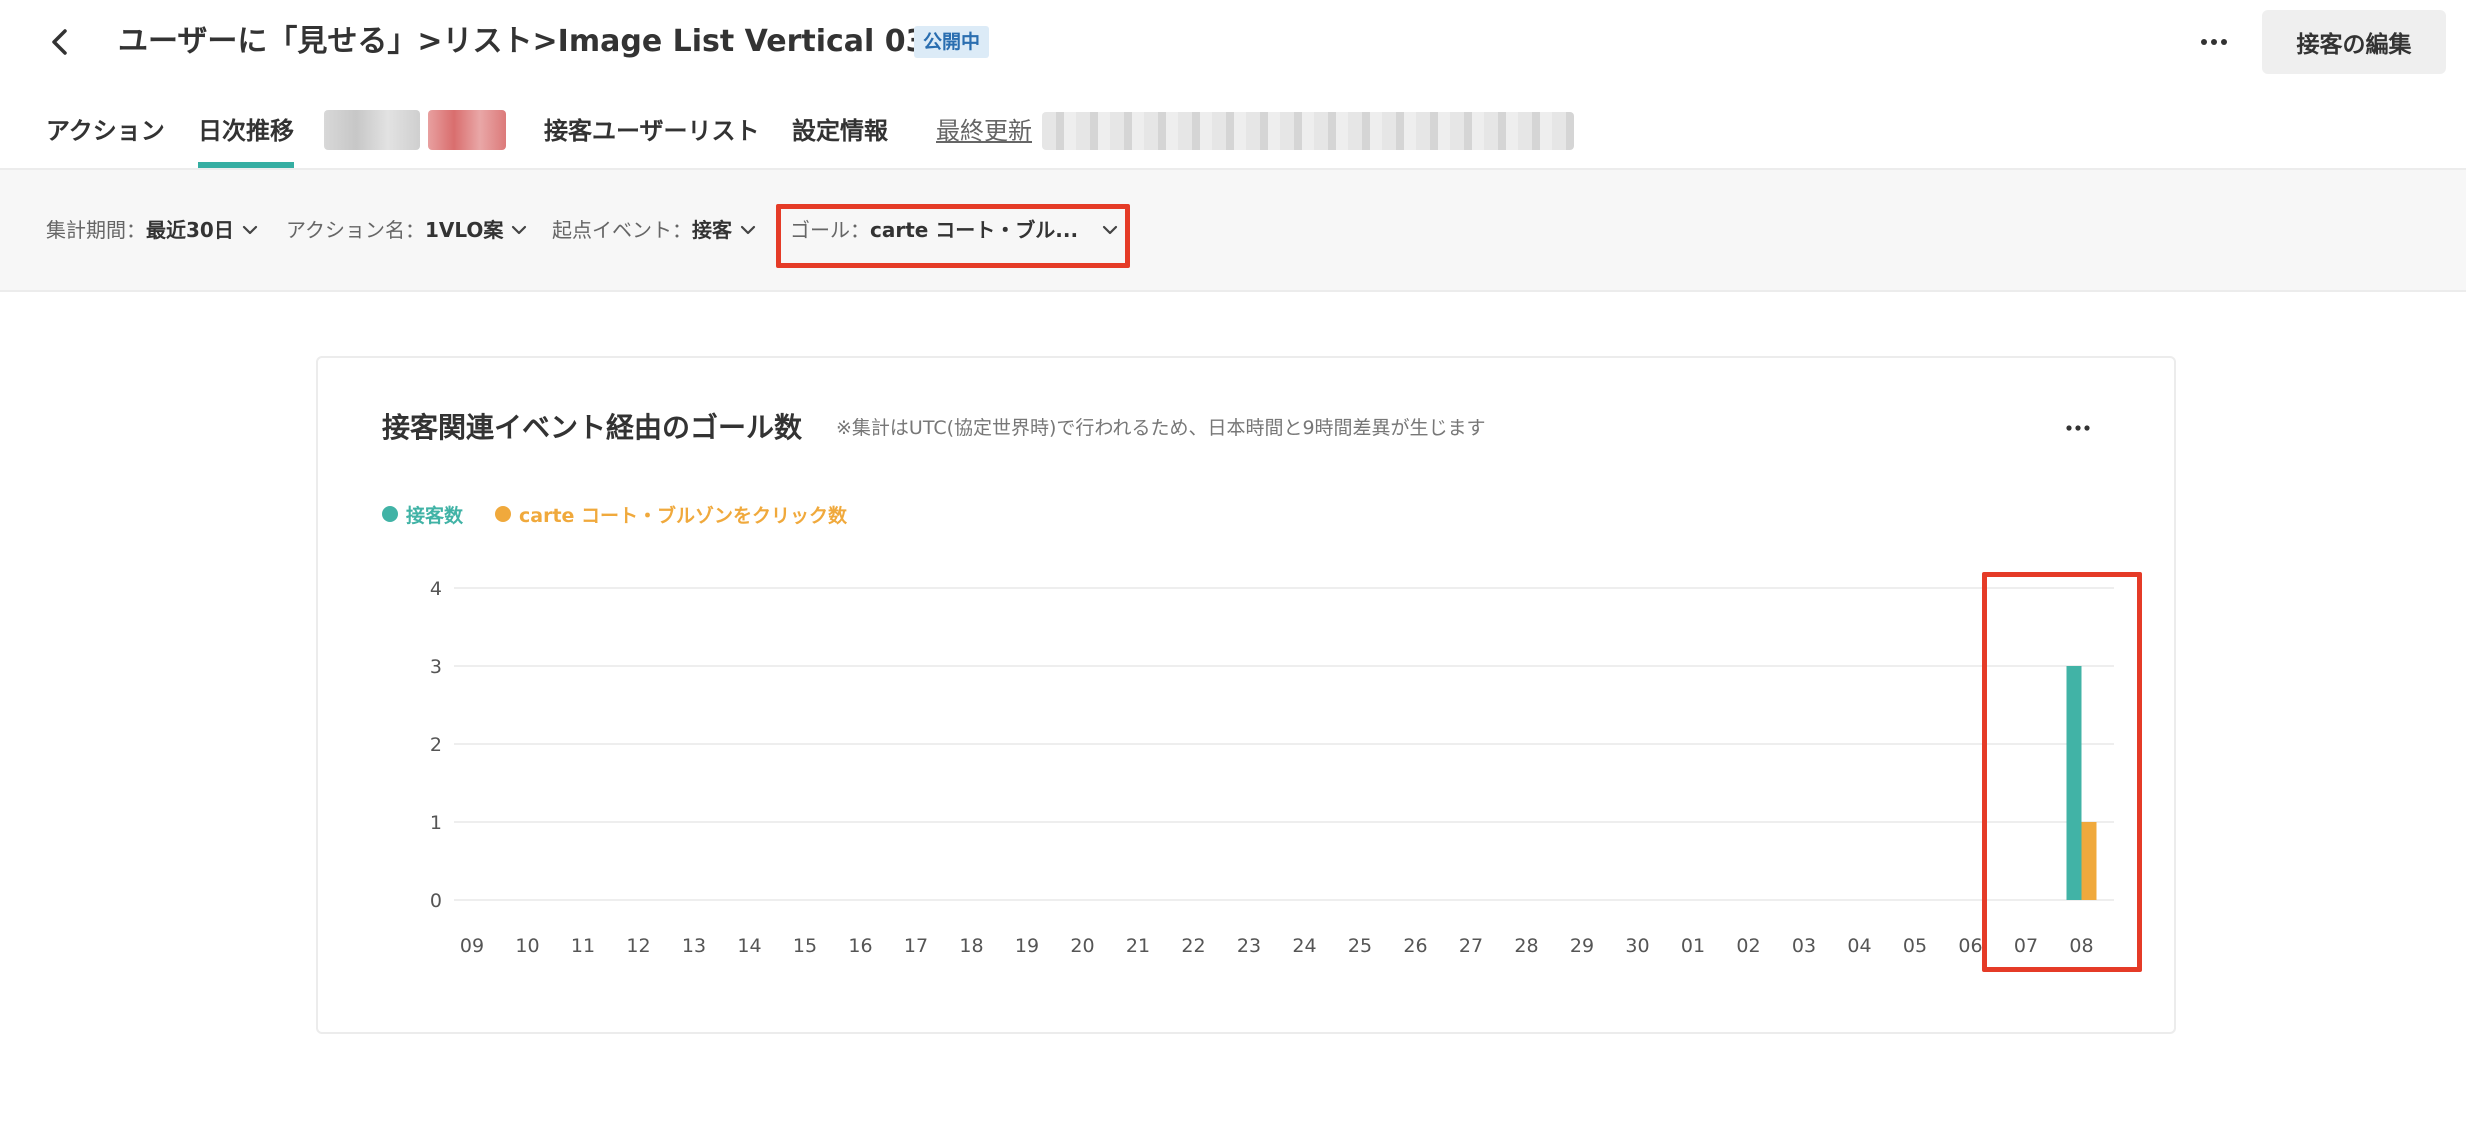 The width and height of the screenshot is (2466, 1124). What do you see at coordinates (1308, 131) in the screenshot?
I see `redacted-update-info` at bounding box center [1308, 131].